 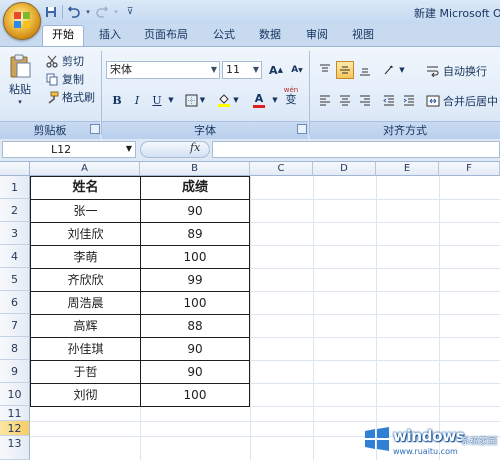 I want to click on underline-button: U, so click(x=157, y=100).